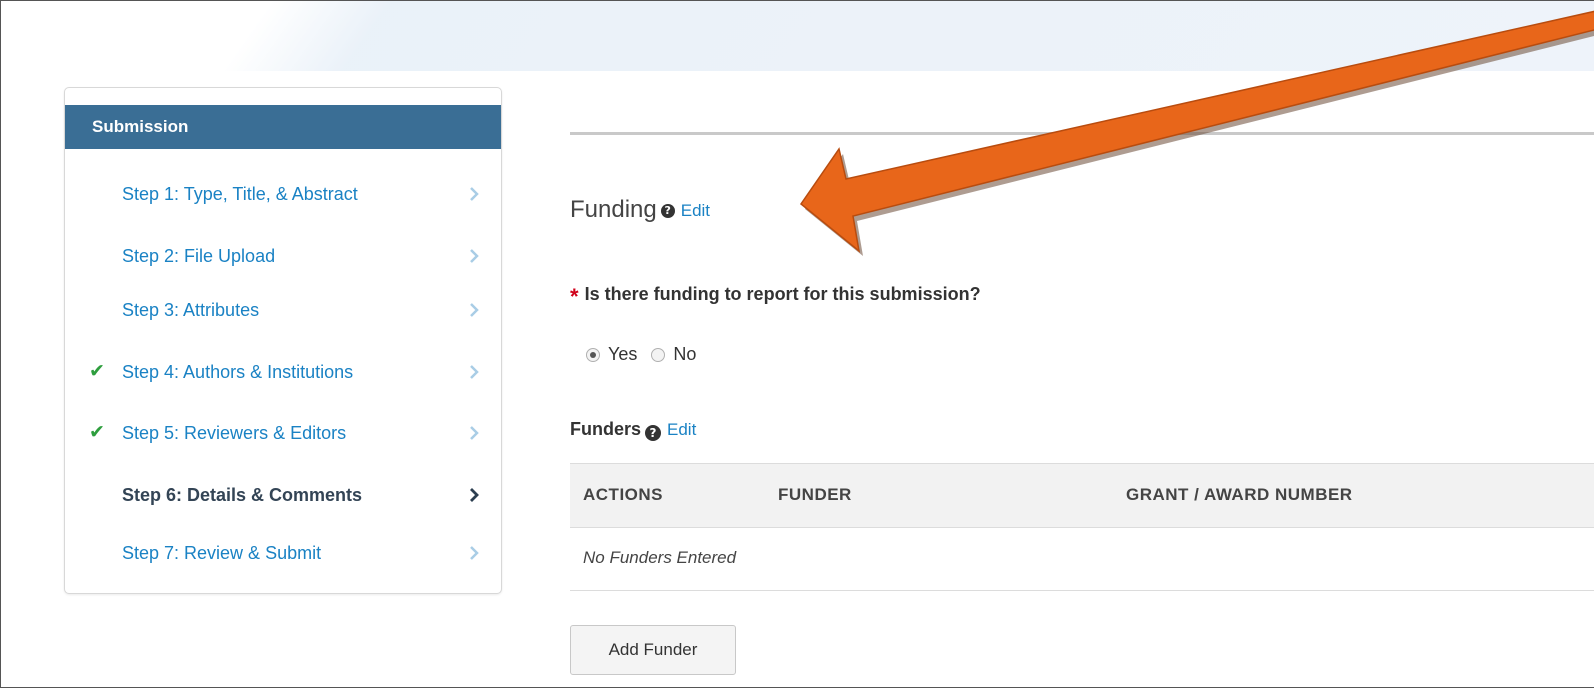  Describe the element at coordinates (613, 209) in the screenshot. I see `funding-title: Funding` at that location.